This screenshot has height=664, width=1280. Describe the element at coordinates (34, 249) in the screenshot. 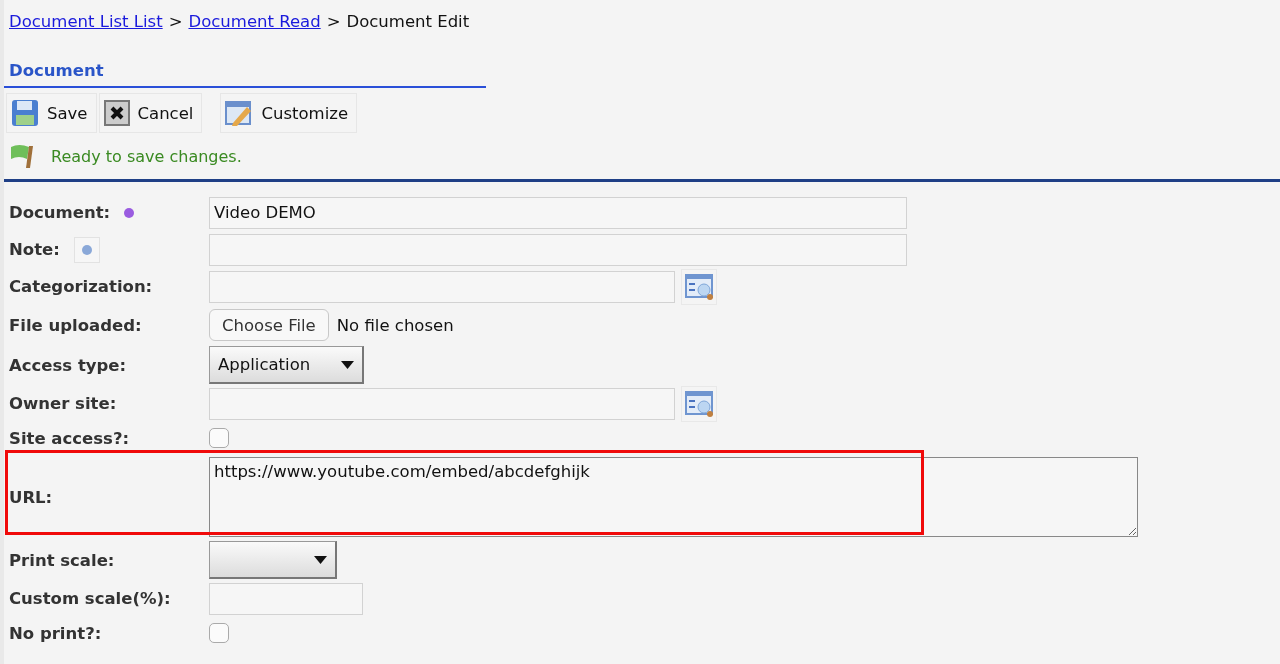

I see `field-label: Note:` at that location.